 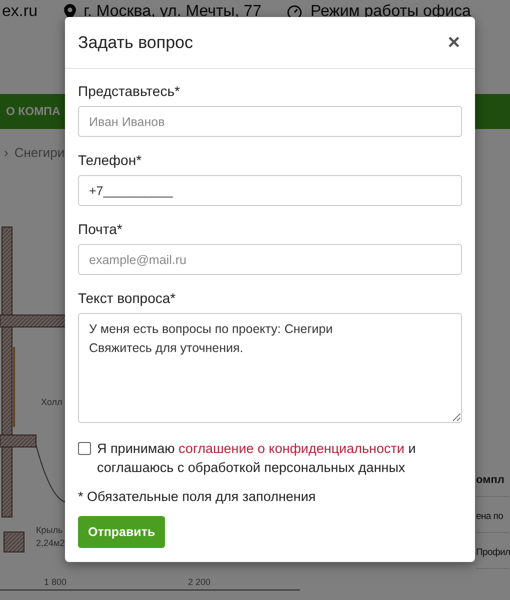 What do you see at coordinates (55, 582) in the screenshot?
I see `dimension-label: 1 800` at bounding box center [55, 582].